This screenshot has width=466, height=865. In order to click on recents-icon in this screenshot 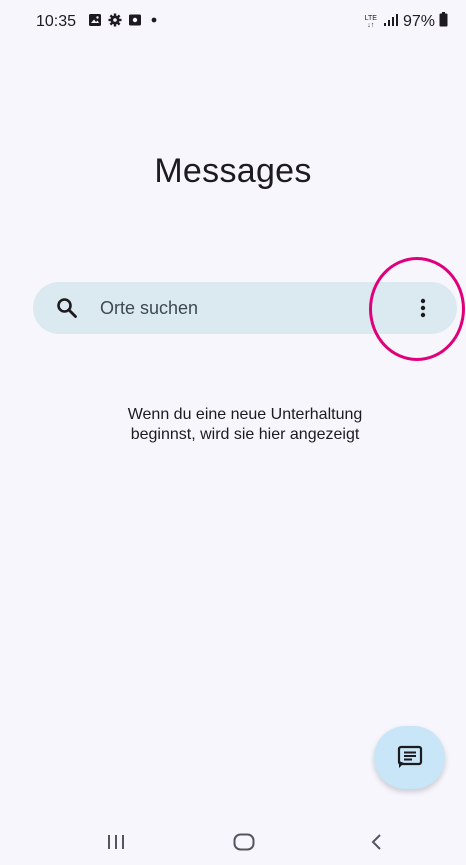, I will do `click(116, 844)`.